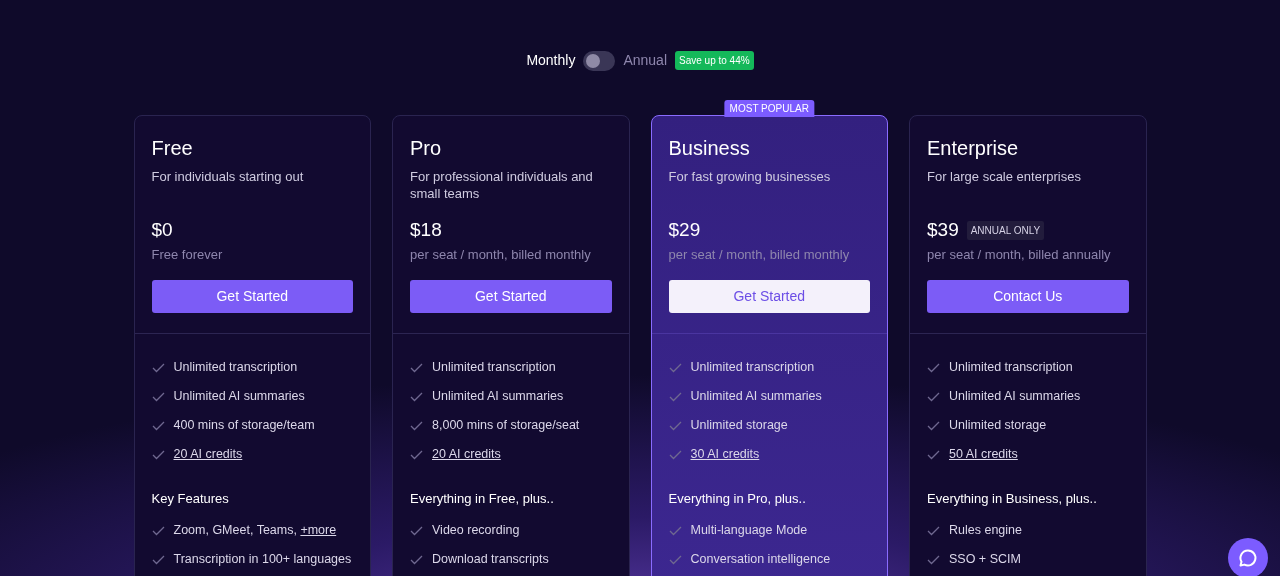 Image resolution: width=1280 pixels, height=576 pixels. I want to click on feature-link: 50 AI credits, so click(983, 454).